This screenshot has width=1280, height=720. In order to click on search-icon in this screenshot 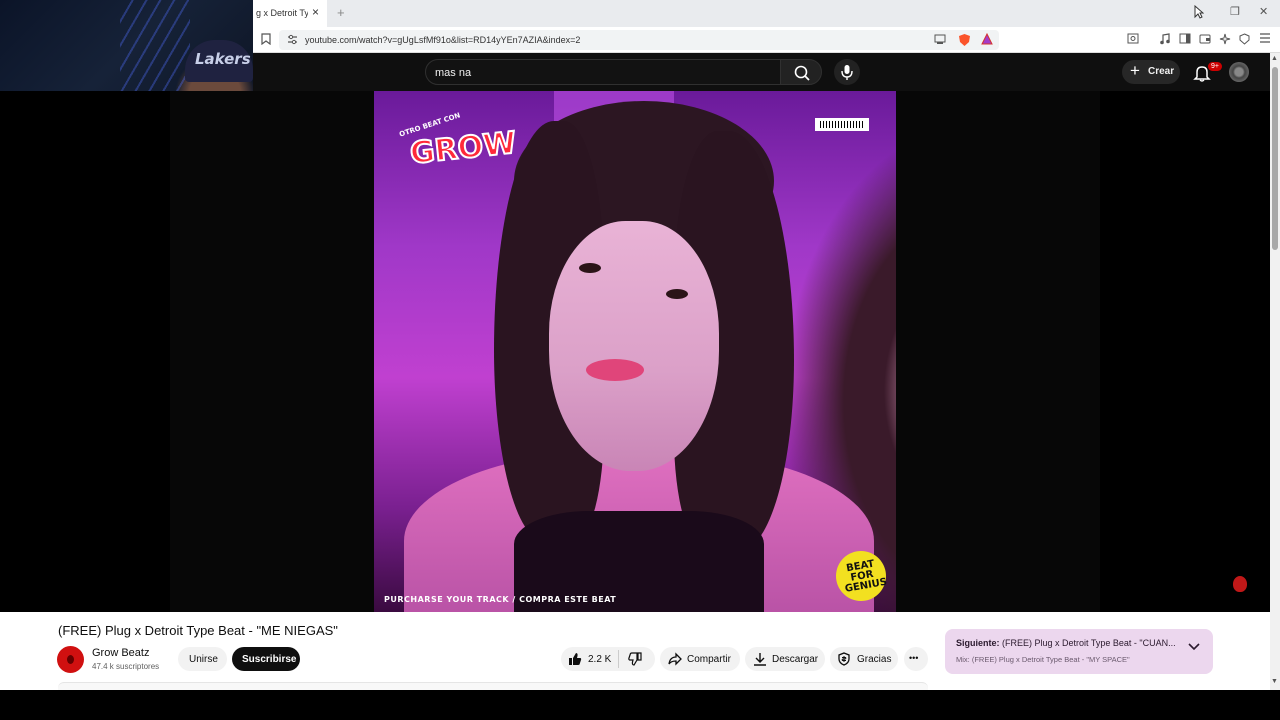, I will do `click(802, 73)`.